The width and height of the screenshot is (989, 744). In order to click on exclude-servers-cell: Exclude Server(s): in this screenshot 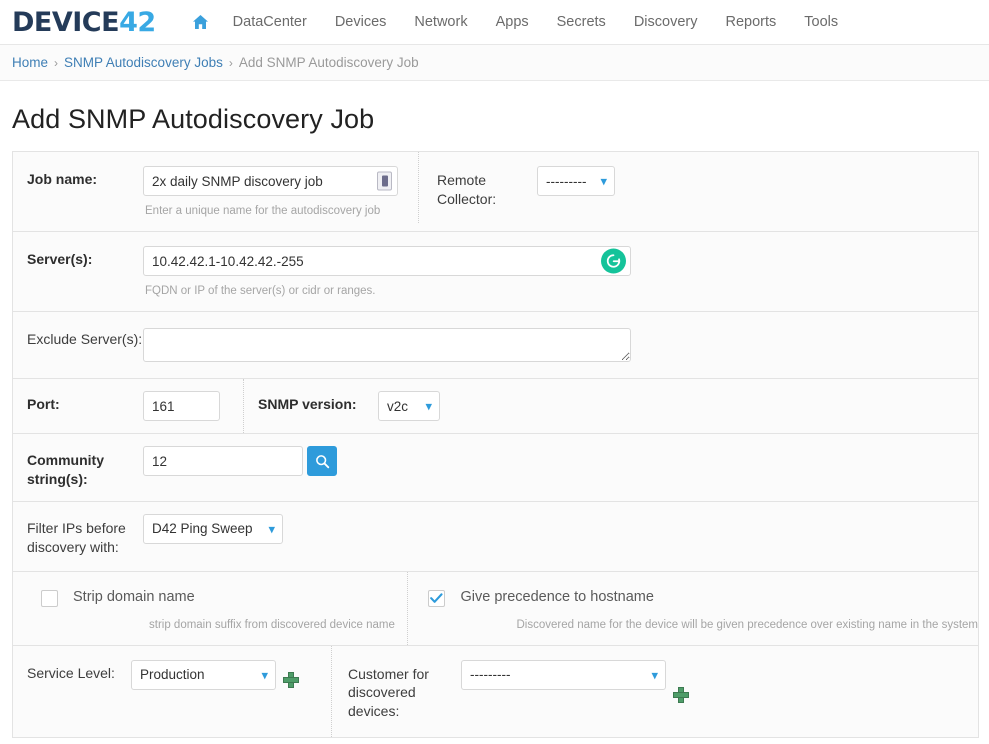, I will do `click(495, 345)`.